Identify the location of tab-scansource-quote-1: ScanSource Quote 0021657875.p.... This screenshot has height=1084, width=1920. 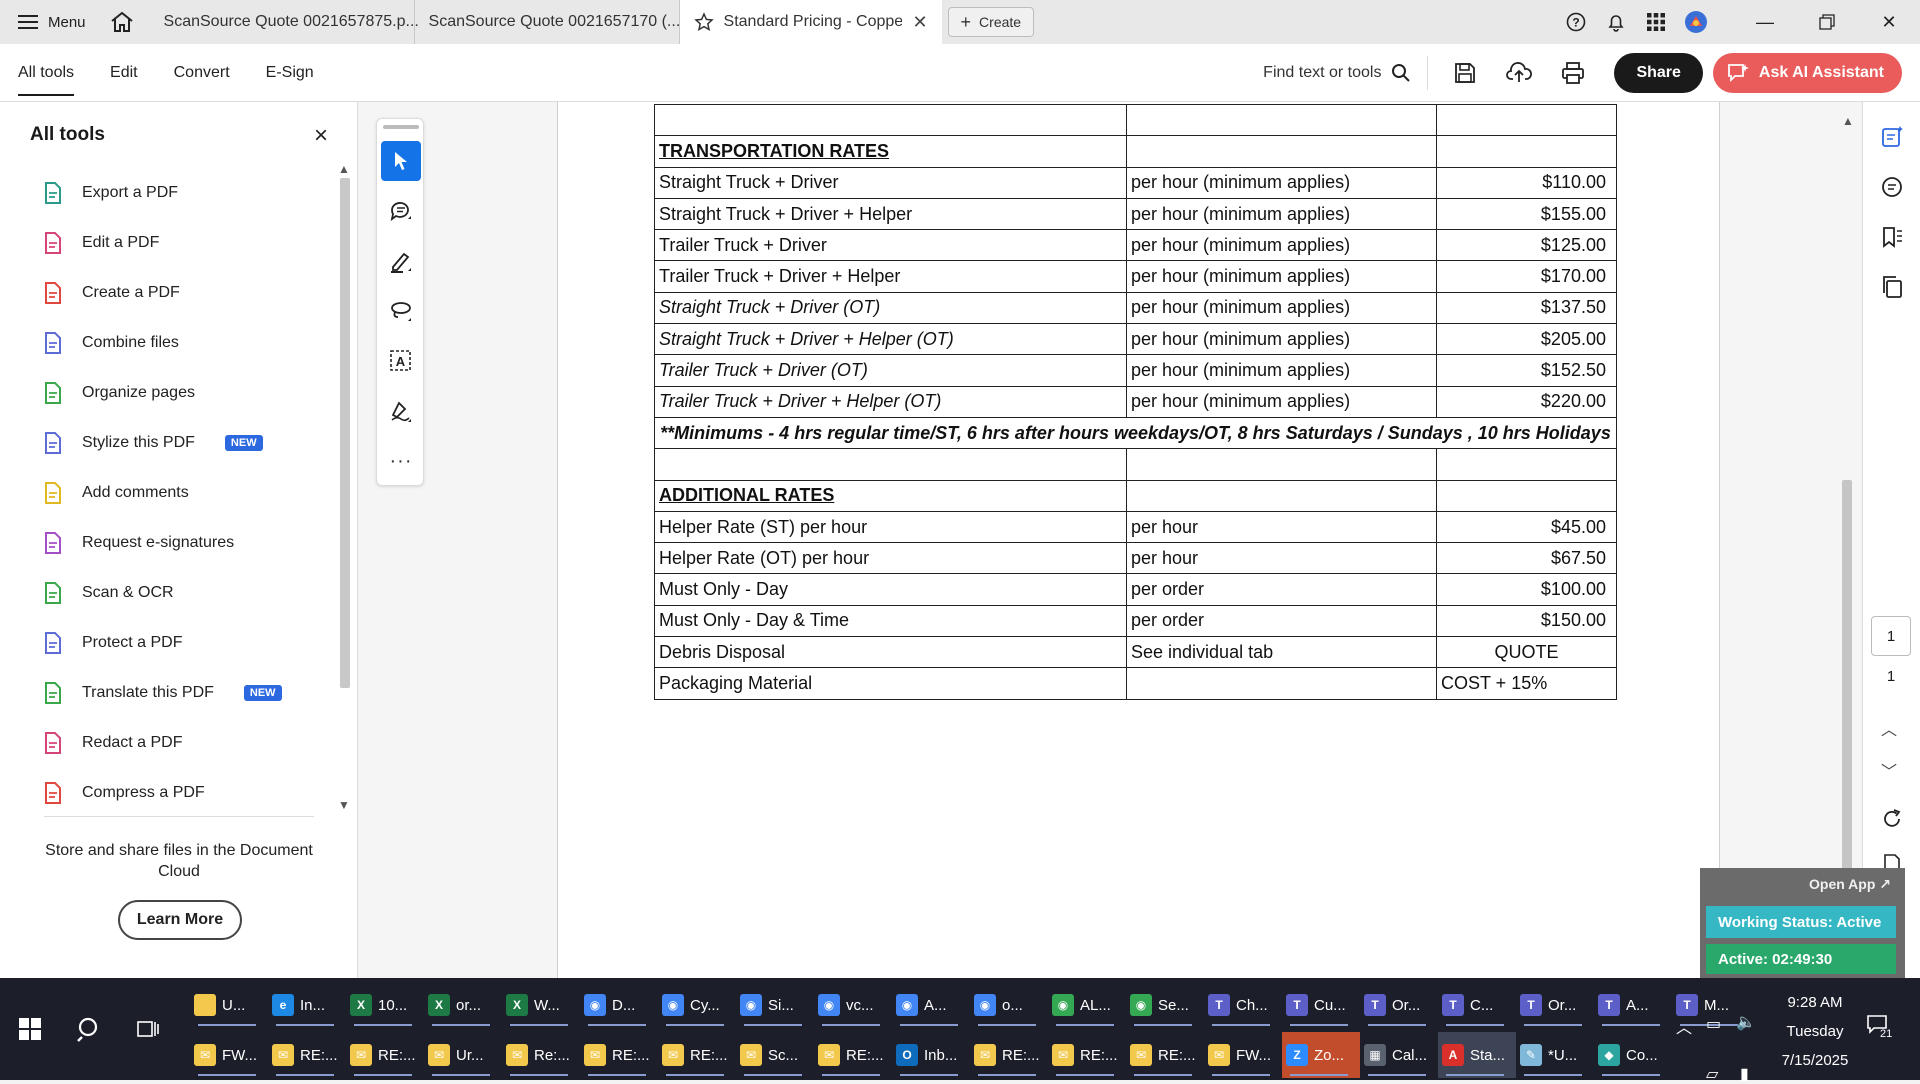
(284, 22).